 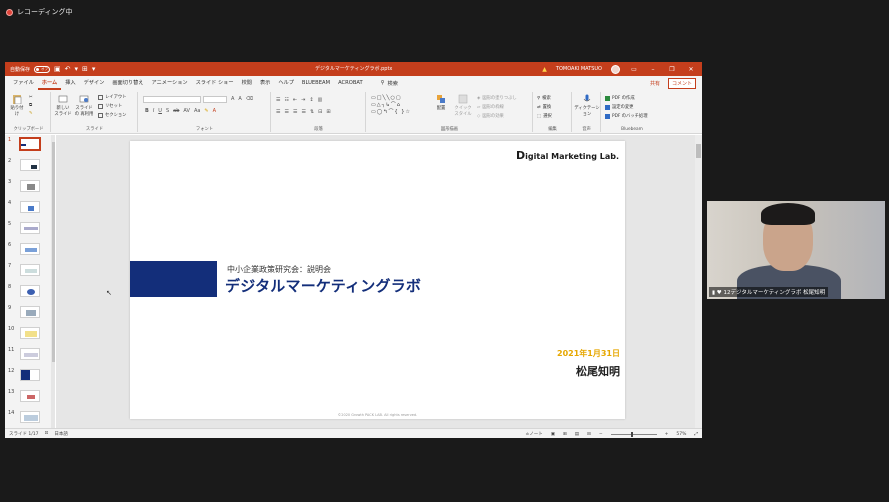 What do you see at coordinates (215, 83) in the screenshot?
I see `tab-slideshow: スライド ショー` at bounding box center [215, 83].